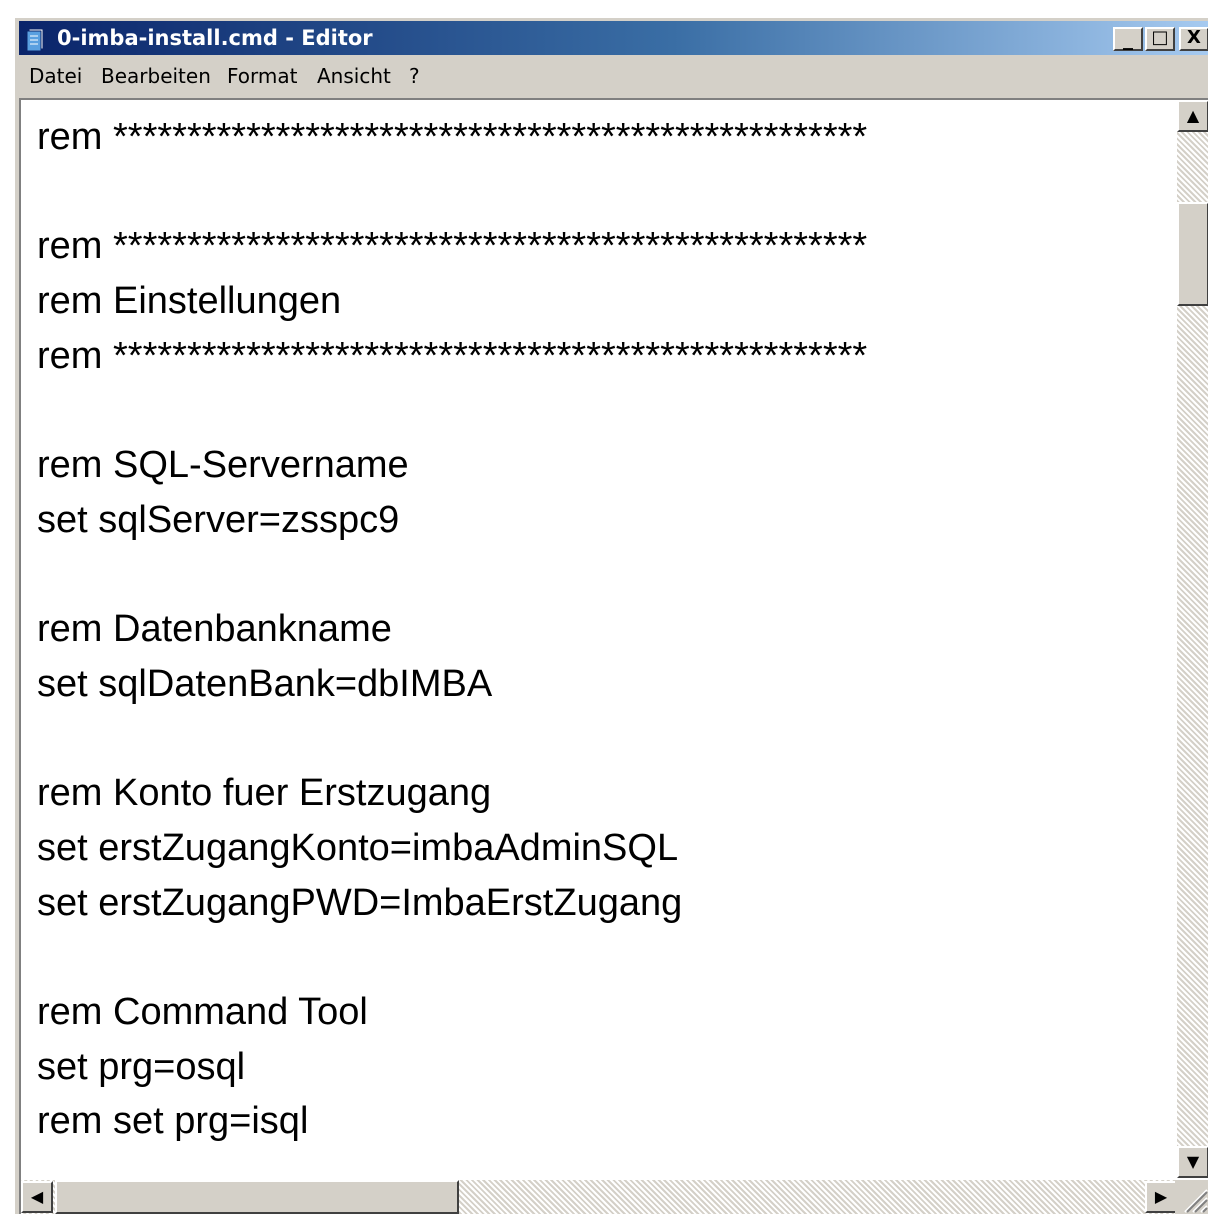  Describe the element at coordinates (613, 38) in the screenshot. I see `title-bar: 0-imba-install.cmd - Editor _ □ X` at that location.